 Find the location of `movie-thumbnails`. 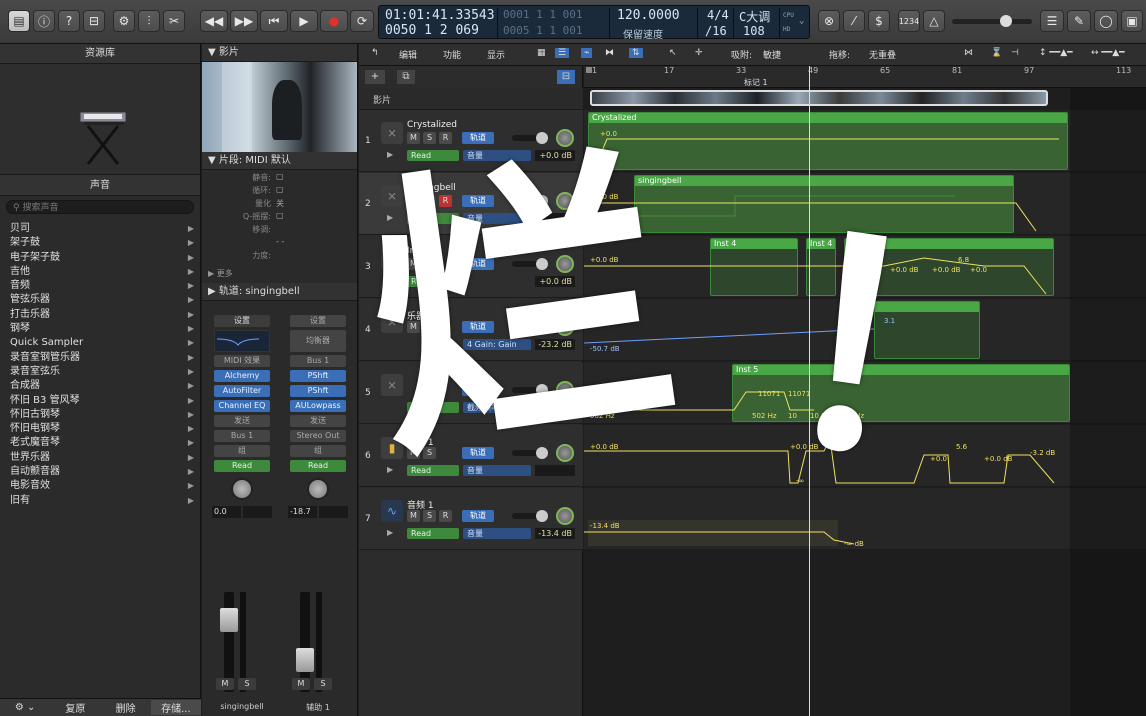

movie-thumbnails is located at coordinates (819, 98).